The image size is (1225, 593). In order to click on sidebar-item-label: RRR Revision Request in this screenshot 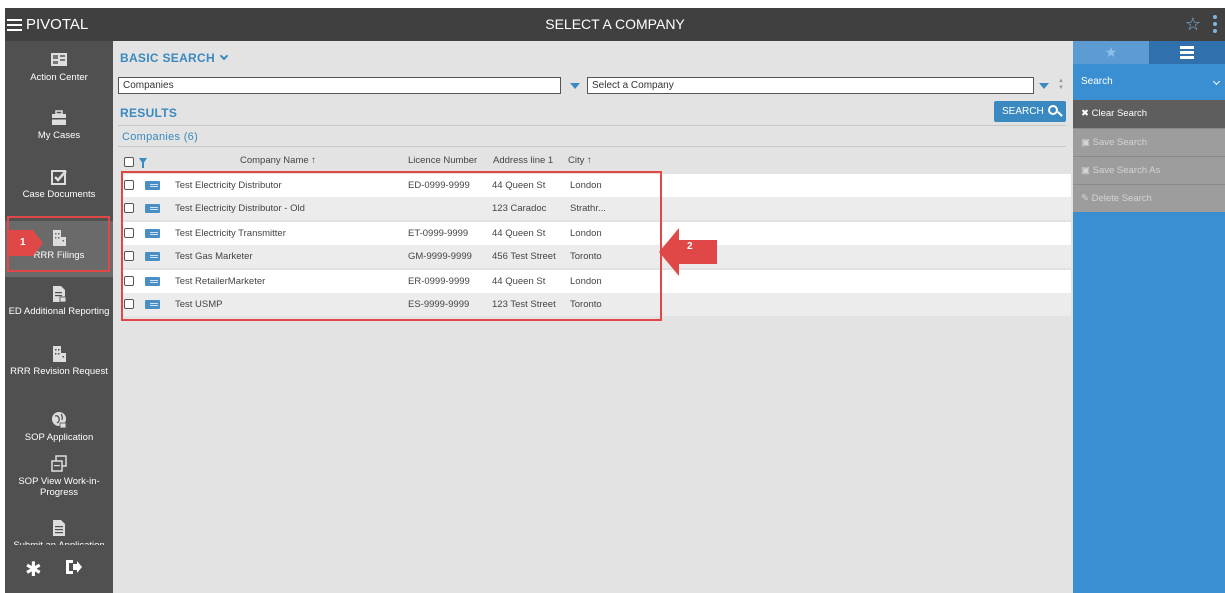, I will do `click(59, 371)`.